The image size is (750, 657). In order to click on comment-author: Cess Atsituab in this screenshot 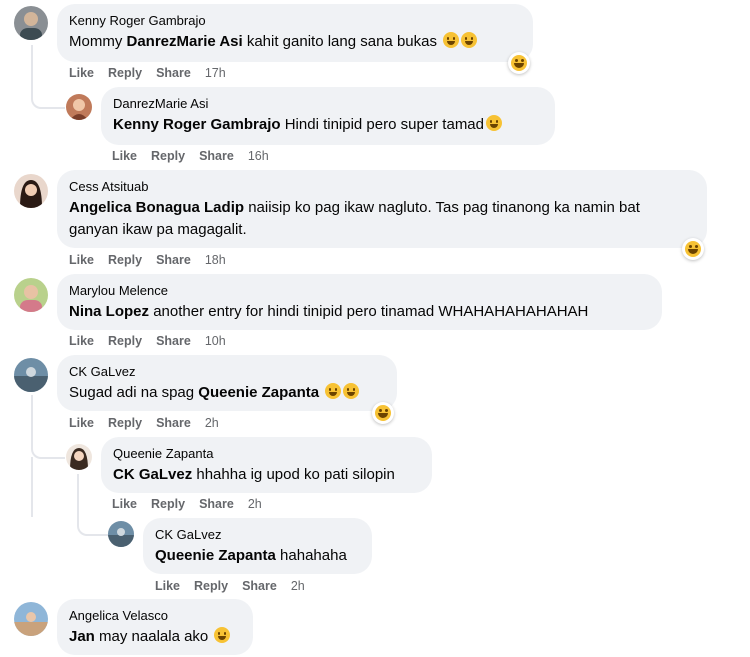, I will do `click(382, 186)`.